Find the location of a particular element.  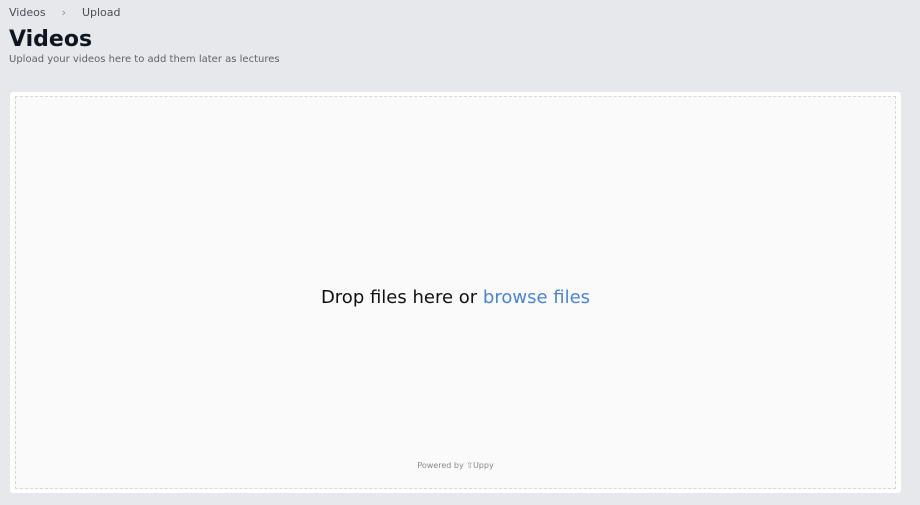

chevron-right-icon: › is located at coordinates (63, 12).